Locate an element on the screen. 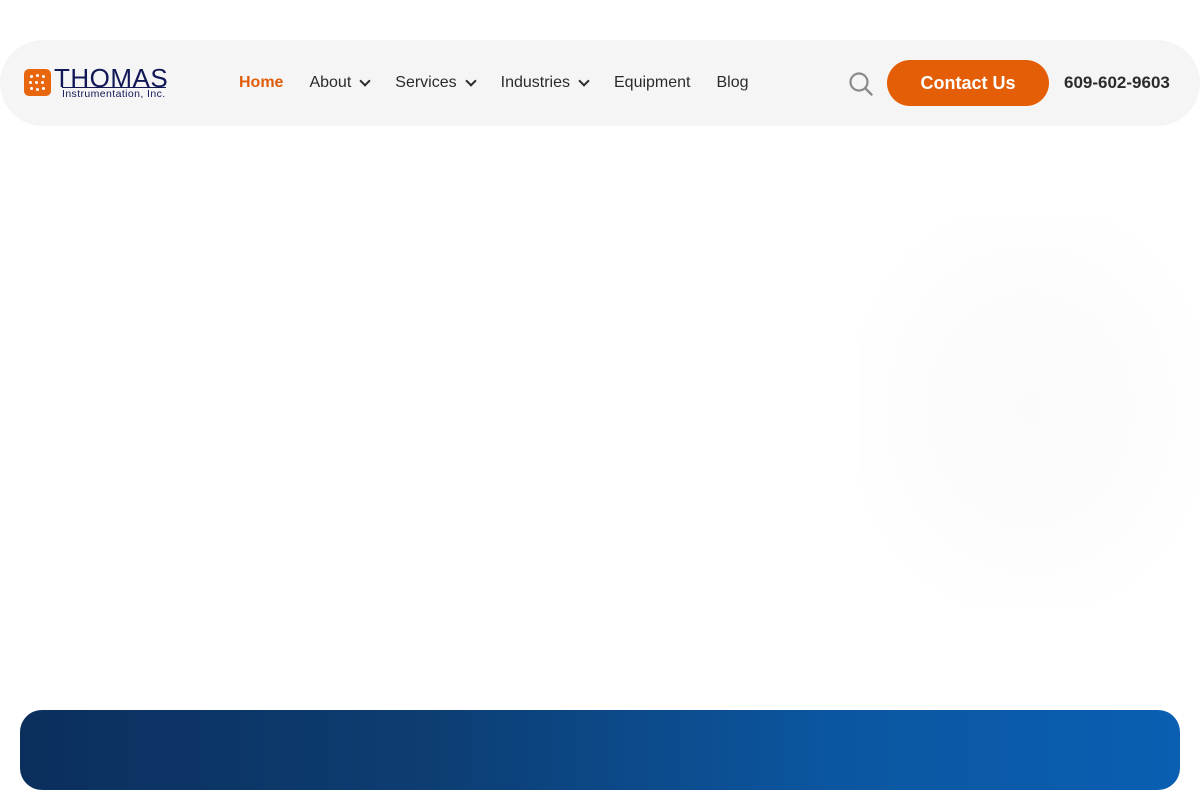  hero-image is located at coordinates (1030, 410).